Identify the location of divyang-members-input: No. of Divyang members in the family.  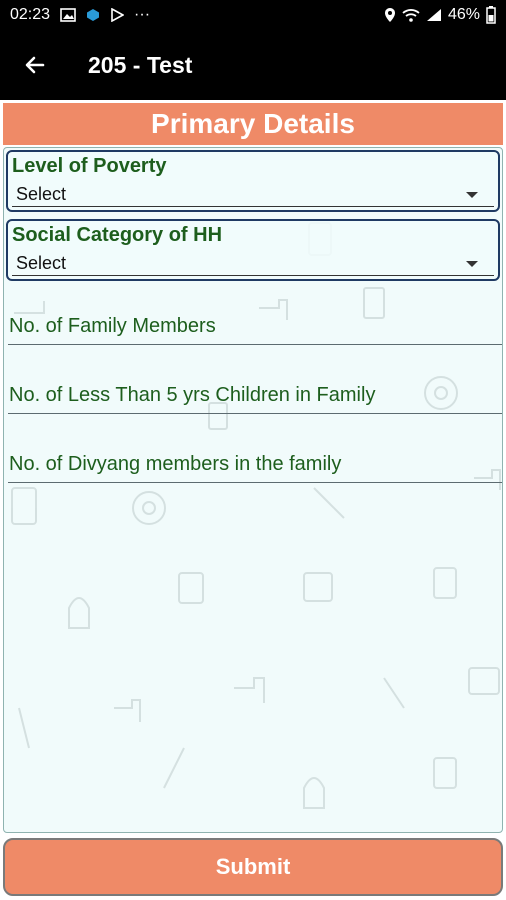
(255, 463).